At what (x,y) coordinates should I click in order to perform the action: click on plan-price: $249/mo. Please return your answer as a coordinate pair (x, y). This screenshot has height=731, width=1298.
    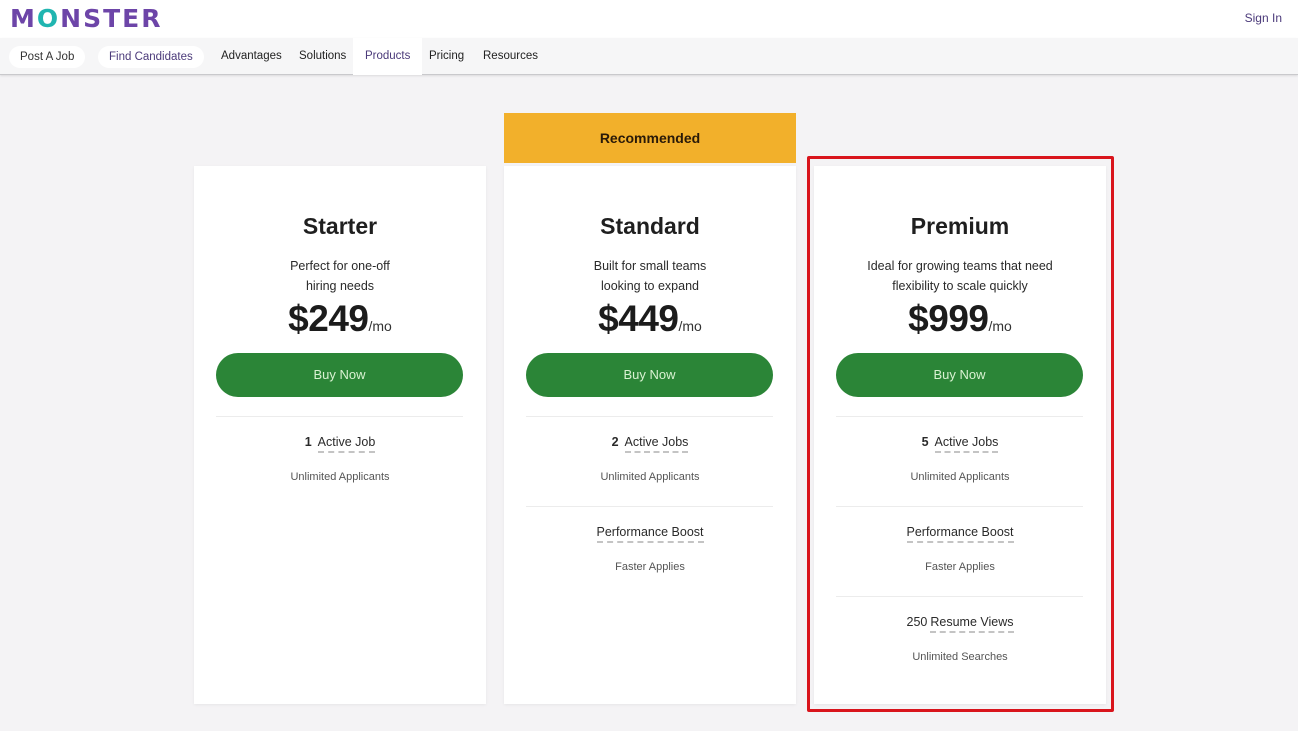
    Looking at the image, I should click on (340, 319).